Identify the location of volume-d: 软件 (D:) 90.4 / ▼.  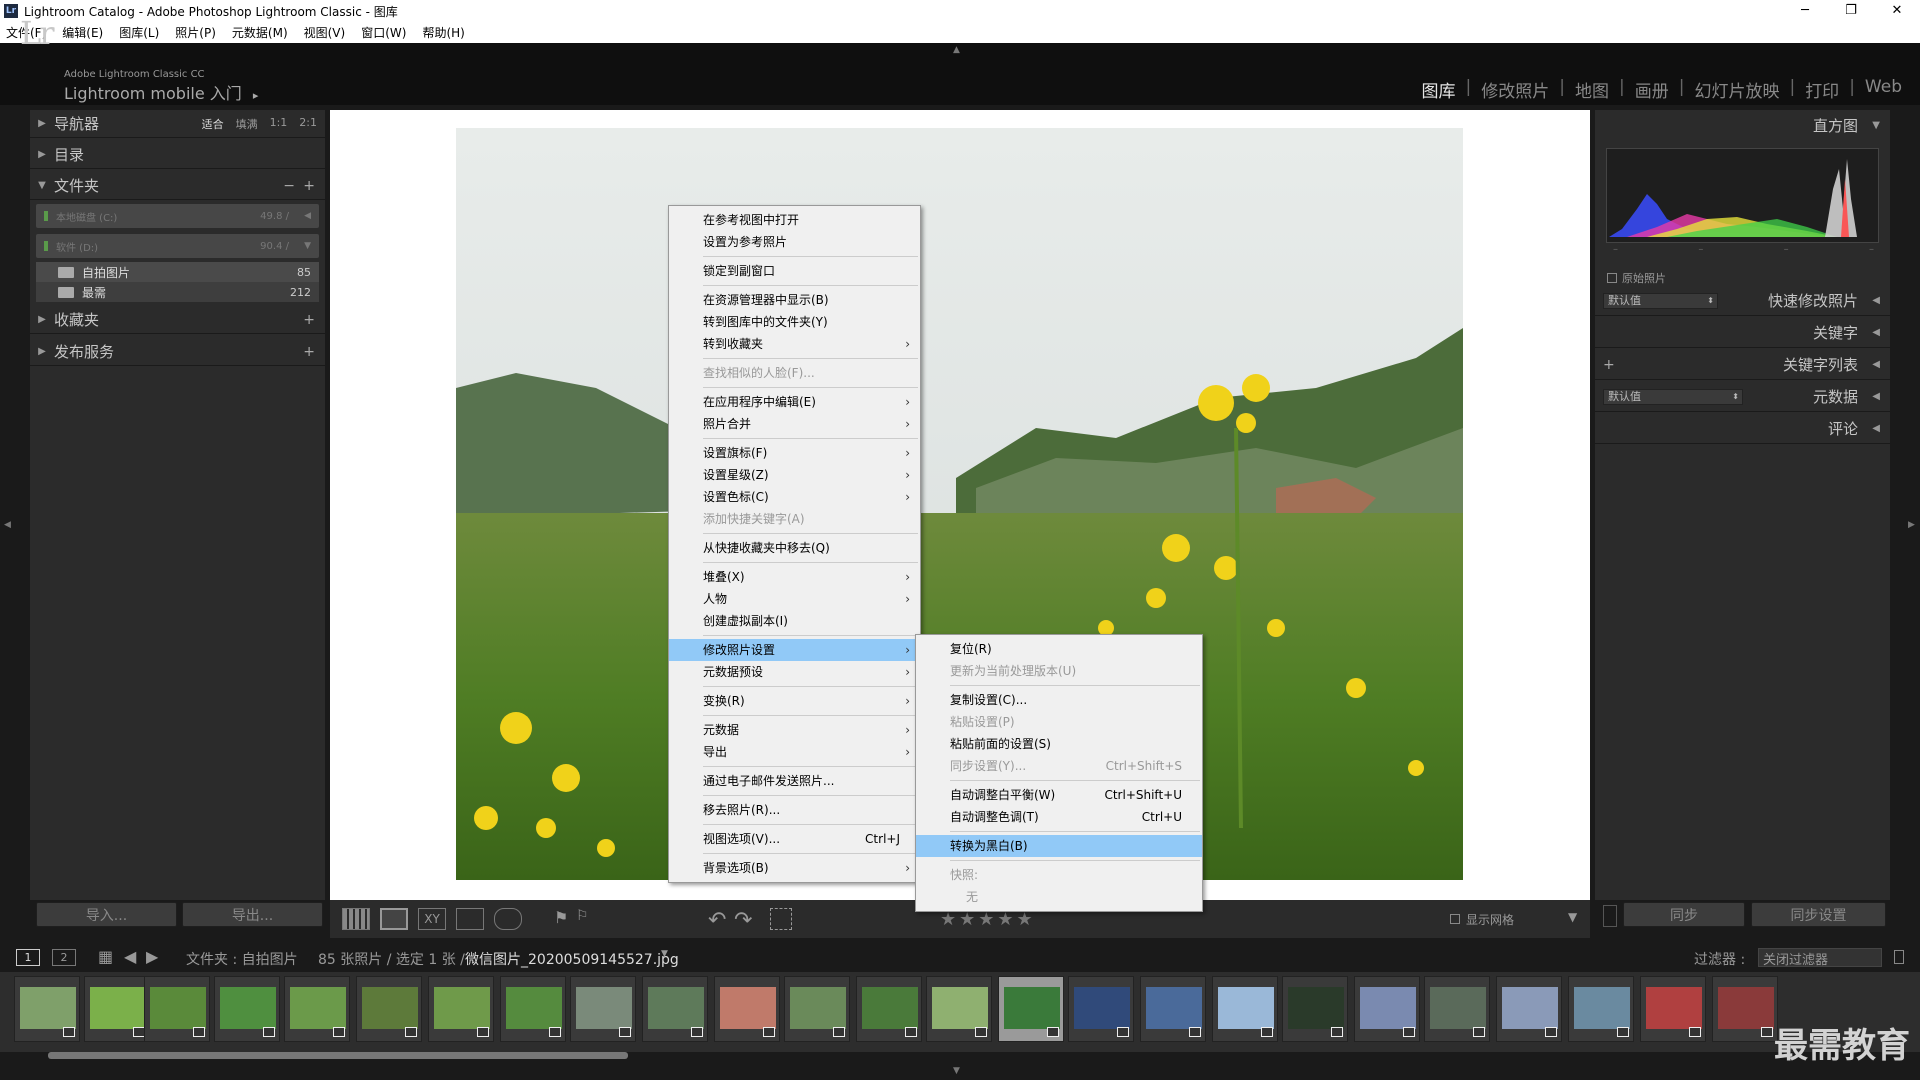
(177, 246).